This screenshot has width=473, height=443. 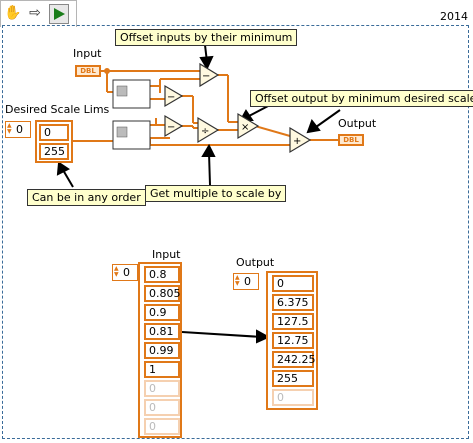 What do you see at coordinates (357, 123) in the screenshot?
I see `output-label: Output` at bounding box center [357, 123].